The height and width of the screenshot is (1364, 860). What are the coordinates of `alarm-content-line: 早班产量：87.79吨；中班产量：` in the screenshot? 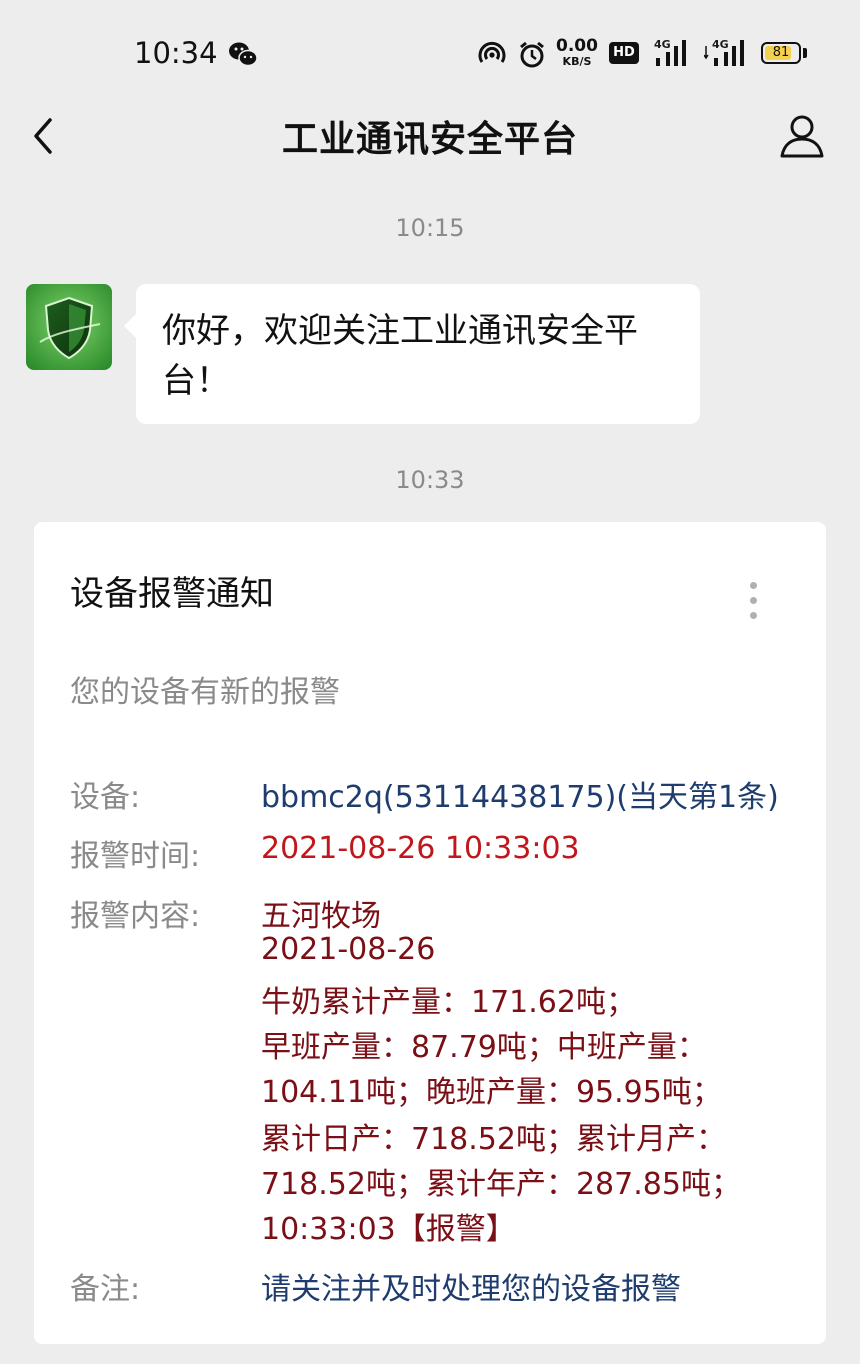 It's located at (484, 1047).